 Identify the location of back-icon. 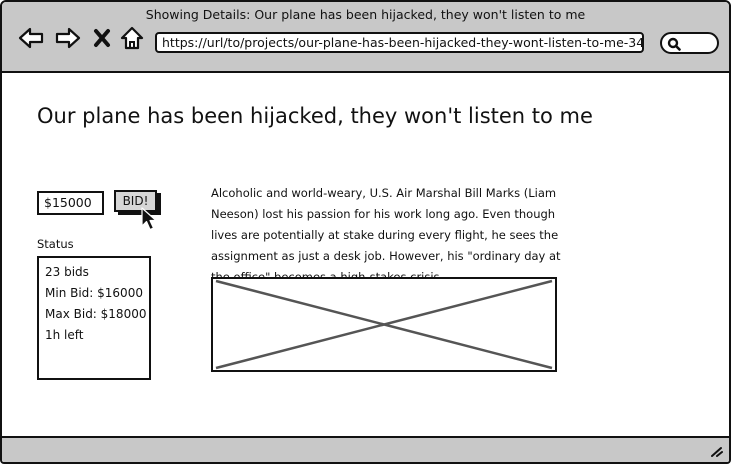
(31, 38).